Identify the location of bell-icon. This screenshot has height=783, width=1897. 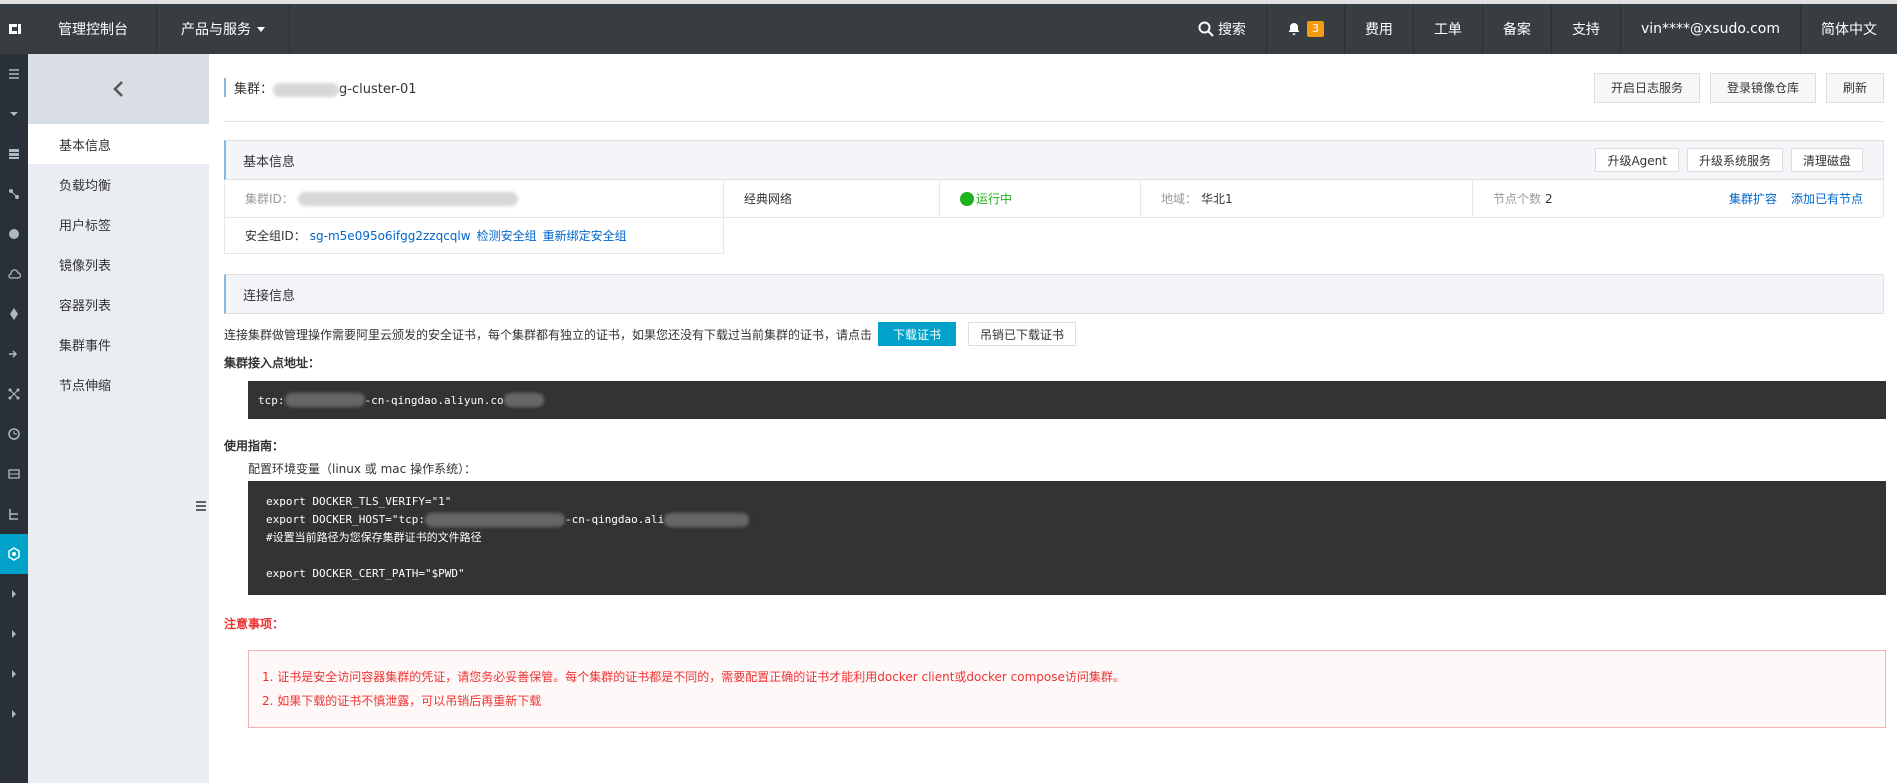
(1294, 29).